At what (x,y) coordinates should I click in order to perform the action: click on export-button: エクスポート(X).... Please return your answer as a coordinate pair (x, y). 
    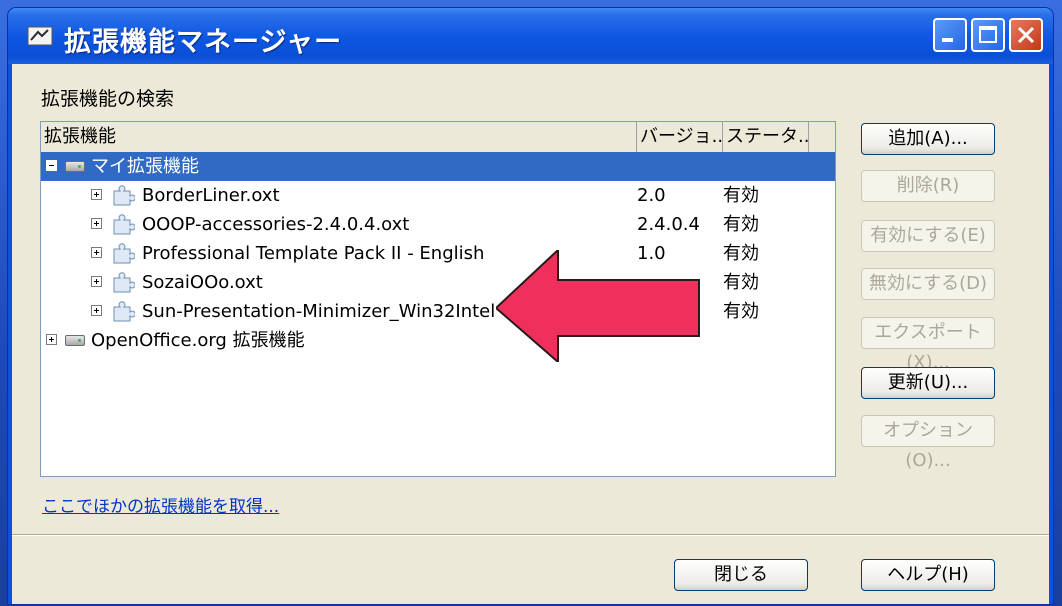
    Looking at the image, I should click on (928, 345).